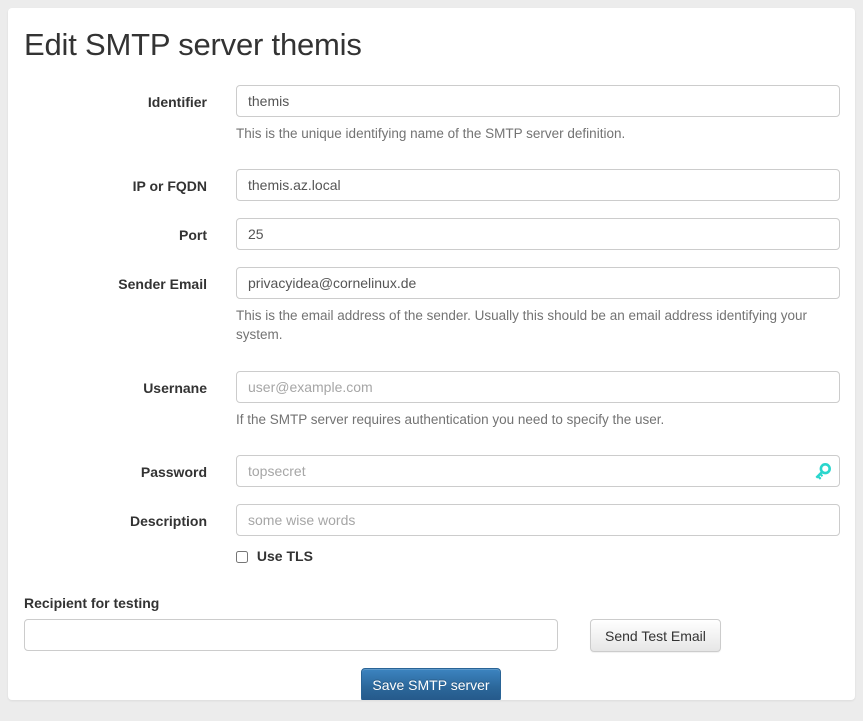 This screenshot has height=721, width=863. I want to click on form-row-port: Port, so click(431, 235).